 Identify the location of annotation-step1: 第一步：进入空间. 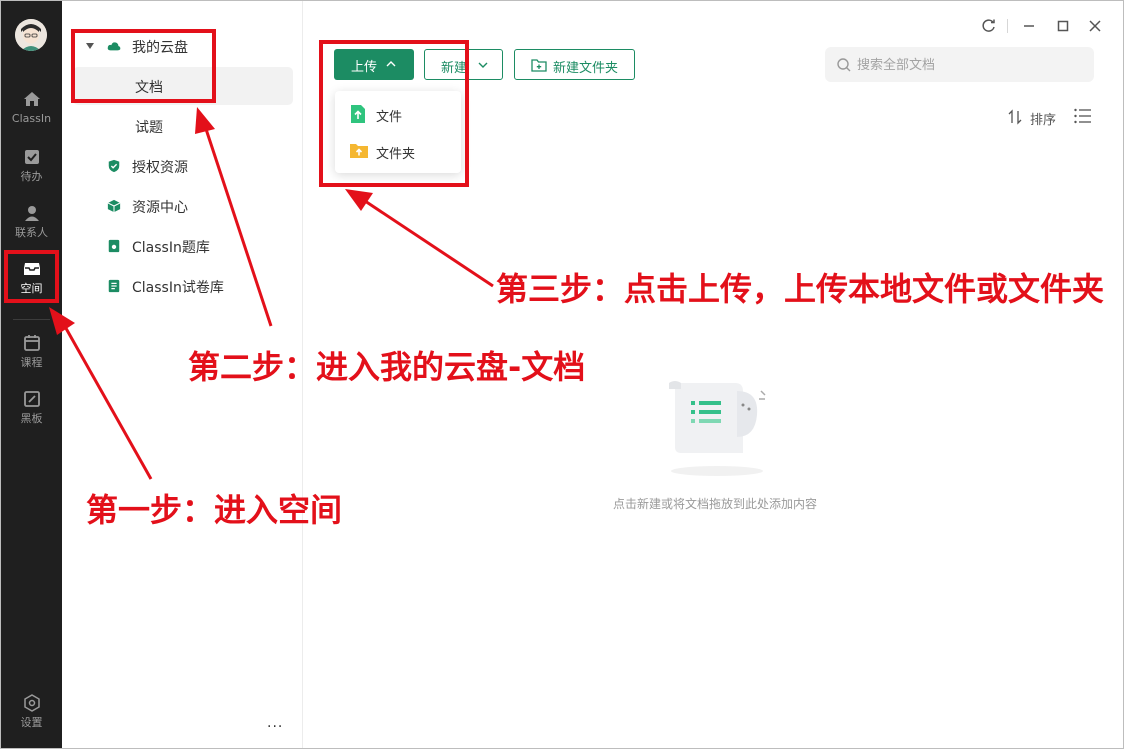
(214, 510).